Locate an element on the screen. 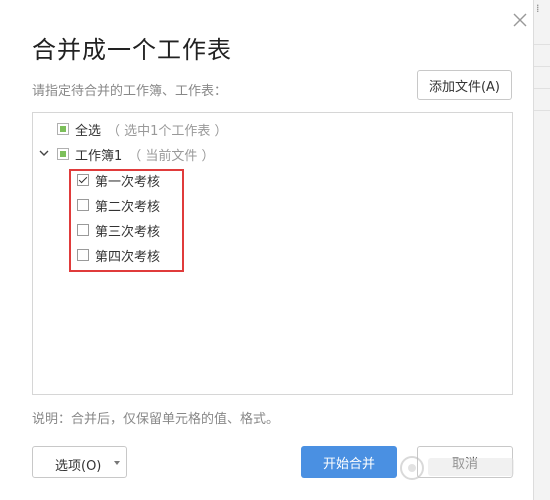  options-button: 选项(O) is located at coordinates (79, 462).